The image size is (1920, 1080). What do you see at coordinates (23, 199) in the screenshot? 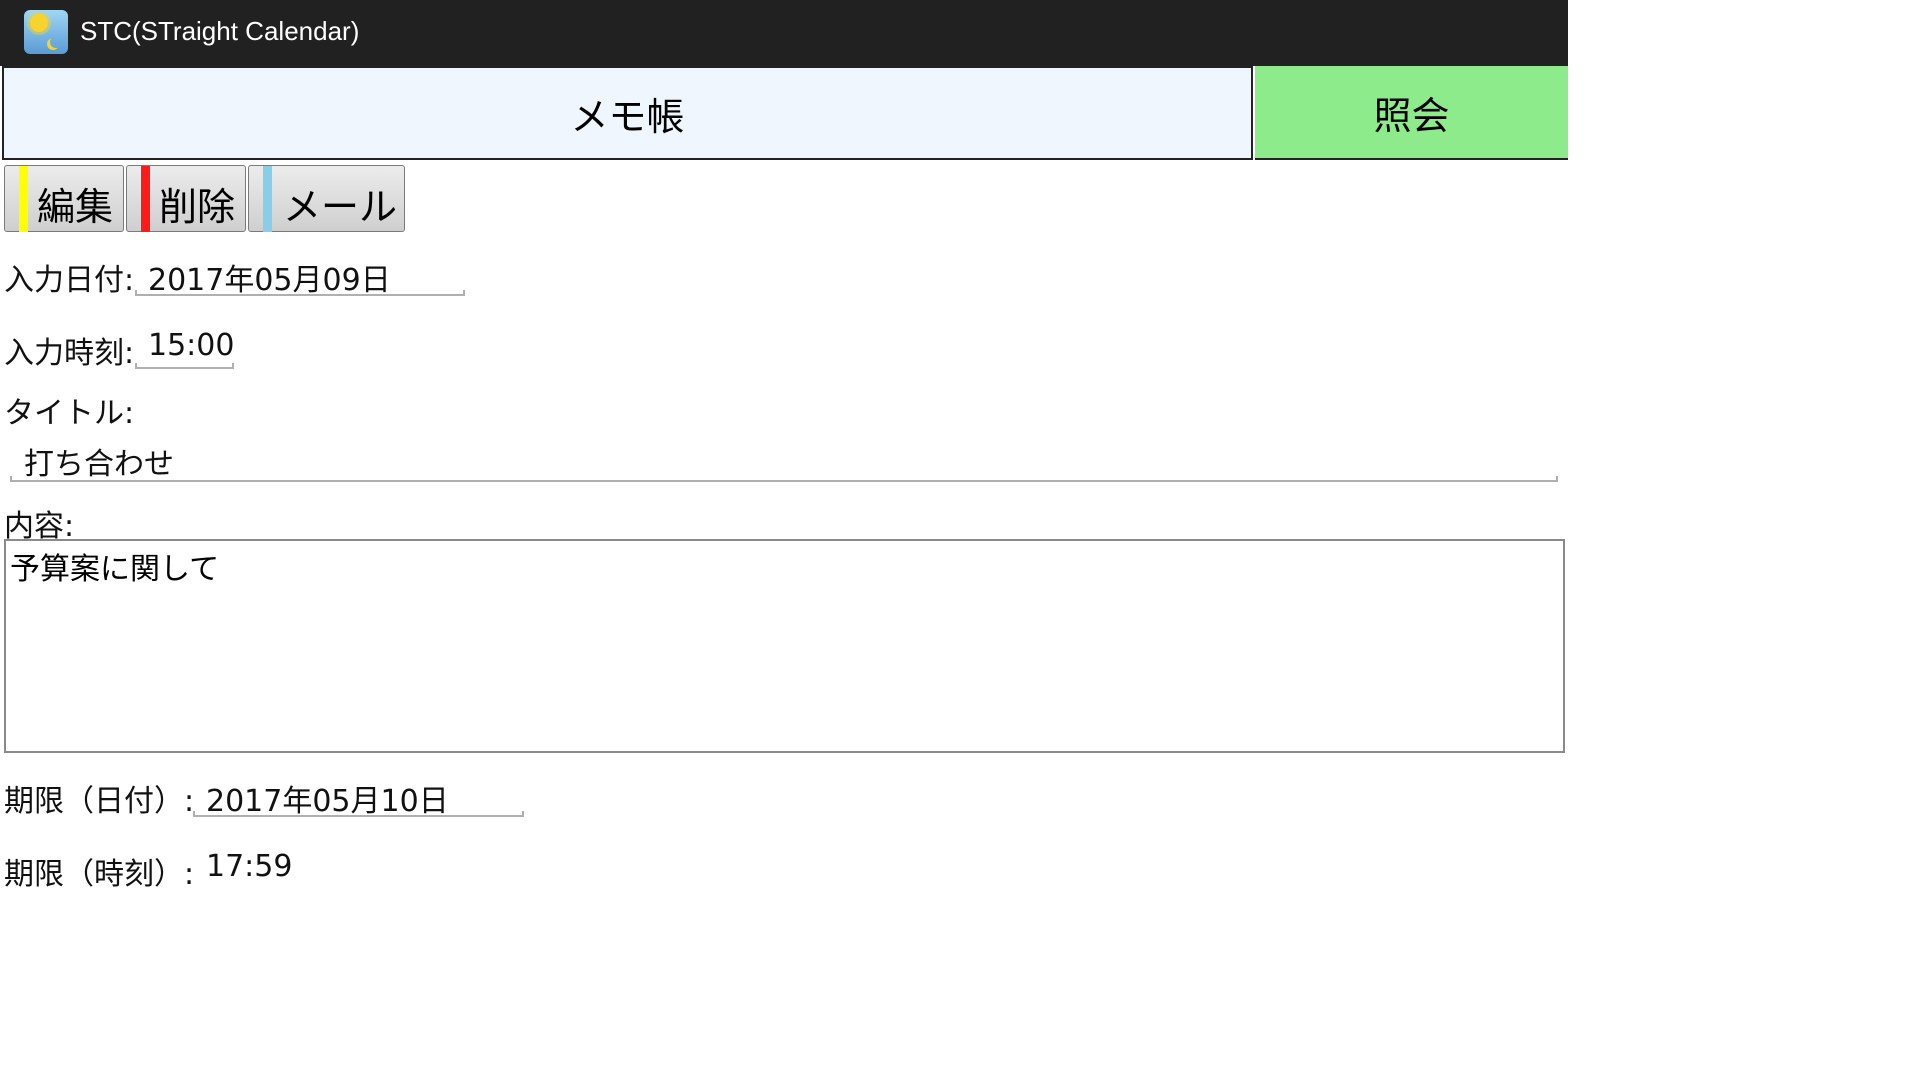
I see `edit-color-stripe` at bounding box center [23, 199].